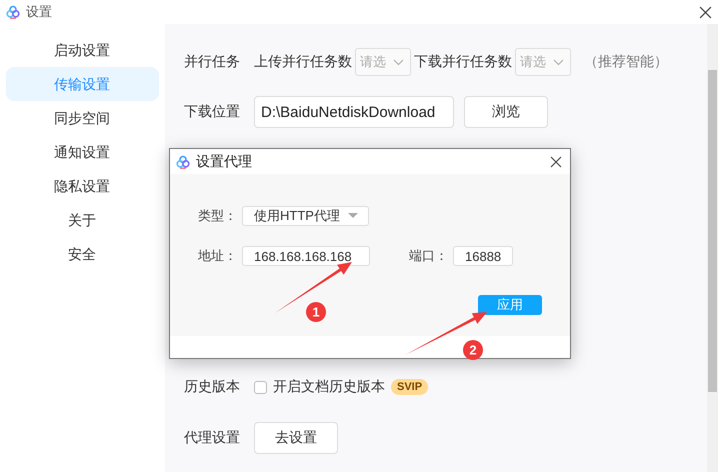 The image size is (718, 472). Describe the element at coordinates (260, 387) in the screenshot. I see `checkbox` at that location.